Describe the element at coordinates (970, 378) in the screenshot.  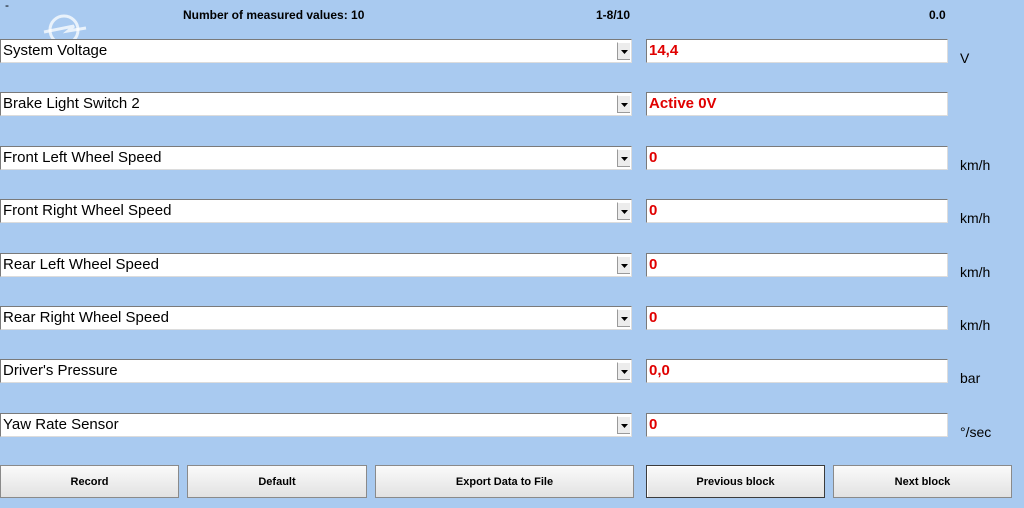
I see `unit-label: bar` at that location.